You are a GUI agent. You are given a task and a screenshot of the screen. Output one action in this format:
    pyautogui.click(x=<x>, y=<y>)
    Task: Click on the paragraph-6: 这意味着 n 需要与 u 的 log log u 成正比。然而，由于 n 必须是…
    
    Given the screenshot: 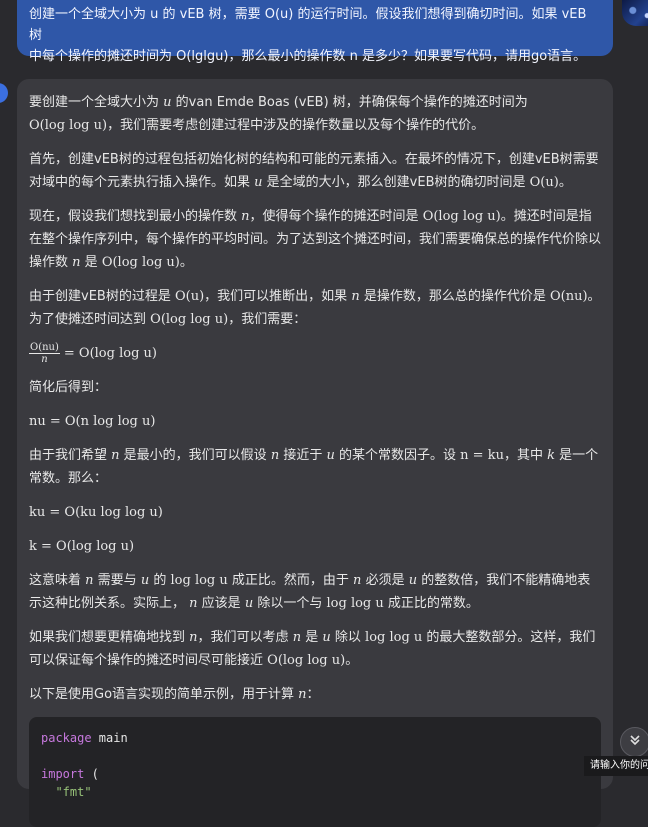 What is the action you would take?
    pyautogui.click(x=310, y=592)
    